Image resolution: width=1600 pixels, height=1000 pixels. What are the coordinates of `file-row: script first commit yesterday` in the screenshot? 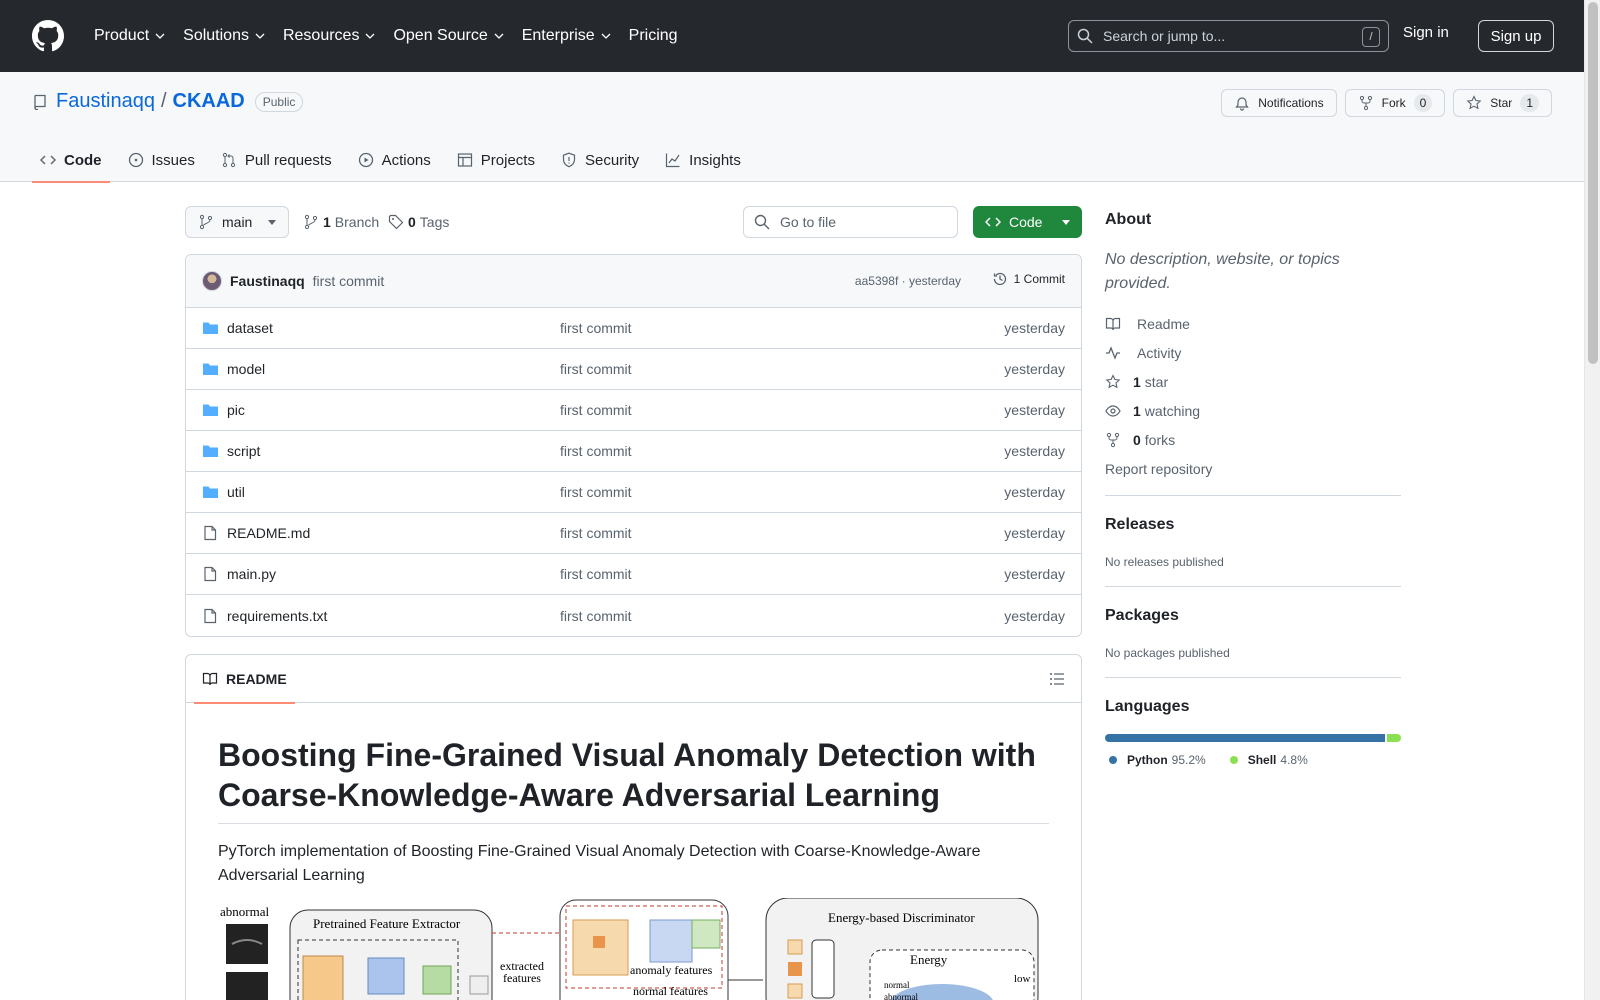 It's located at (633, 451).